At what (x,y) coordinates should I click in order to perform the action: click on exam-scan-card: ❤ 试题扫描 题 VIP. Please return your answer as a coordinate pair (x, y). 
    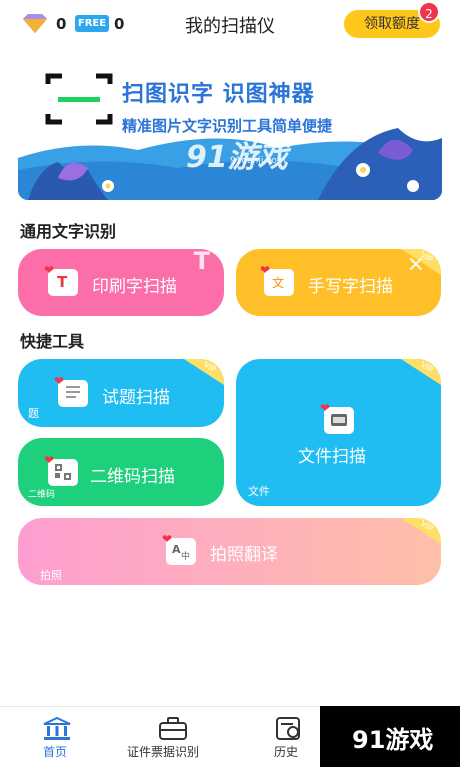
    Looking at the image, I should click on (121, 393).